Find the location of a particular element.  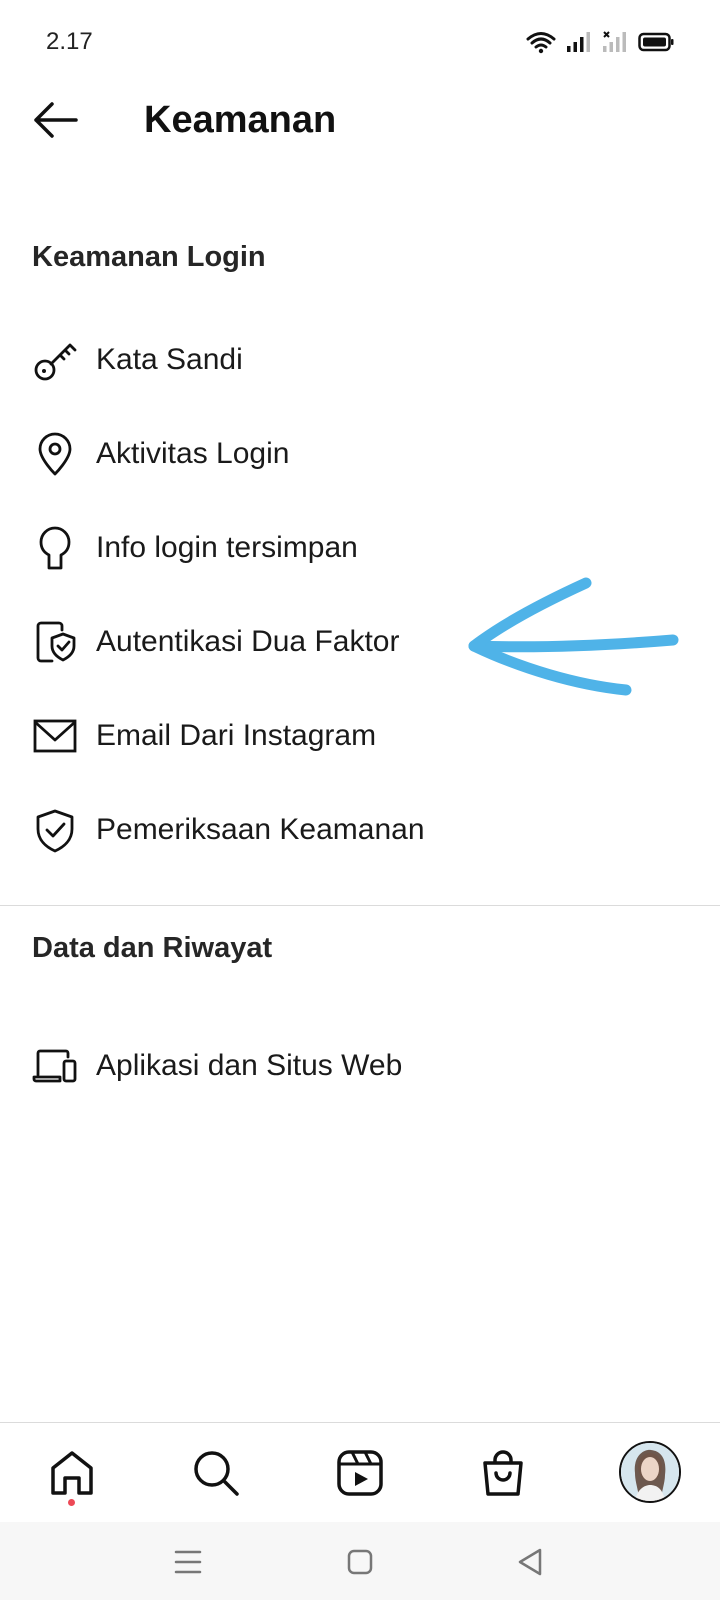

menu-item-saved-login-info: Info login tersimpan is located at coordinates (360, 548).